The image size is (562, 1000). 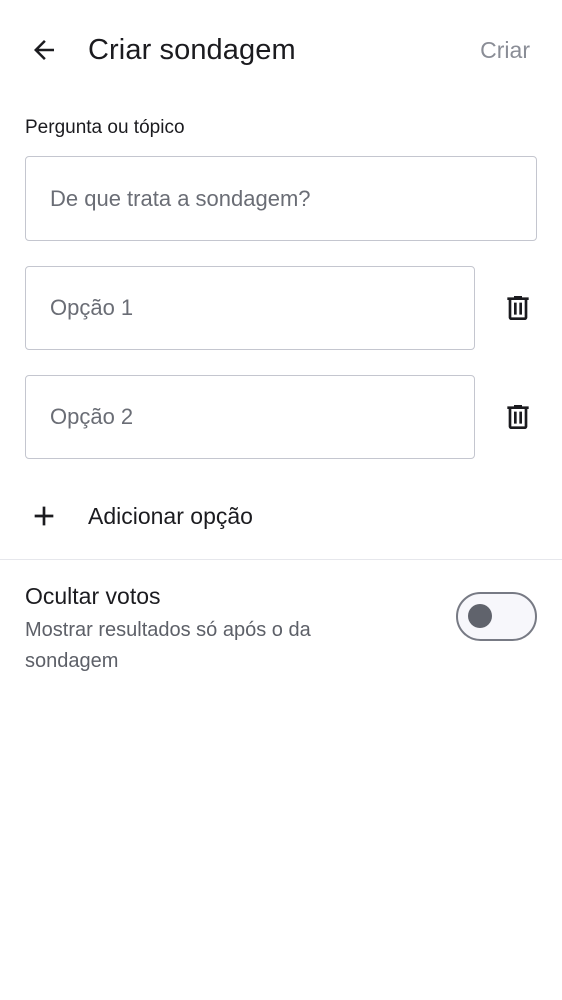 I want to click on add-option-label: Adicionar opção, so click(x=170, y=516).